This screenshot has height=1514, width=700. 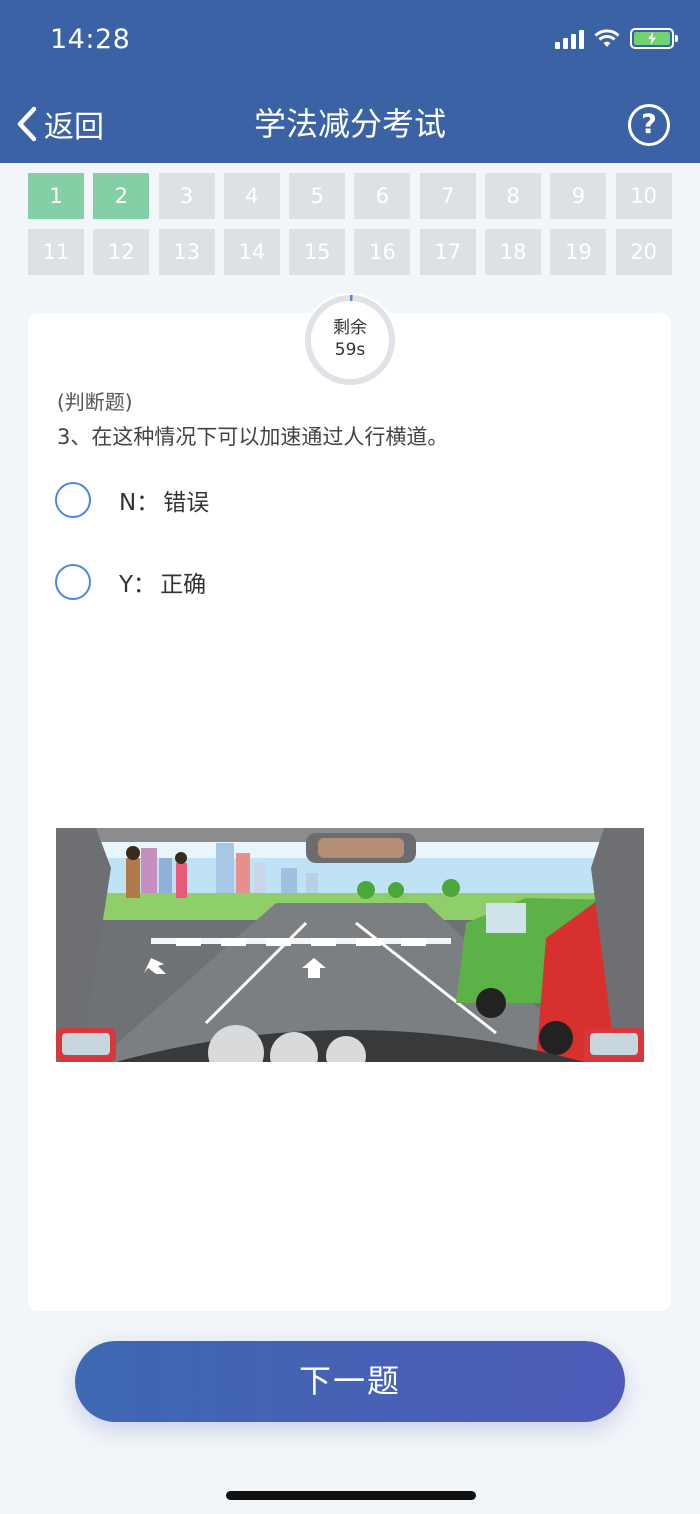 I want to click on question-number-10: 10, so click(x=643, y=196).